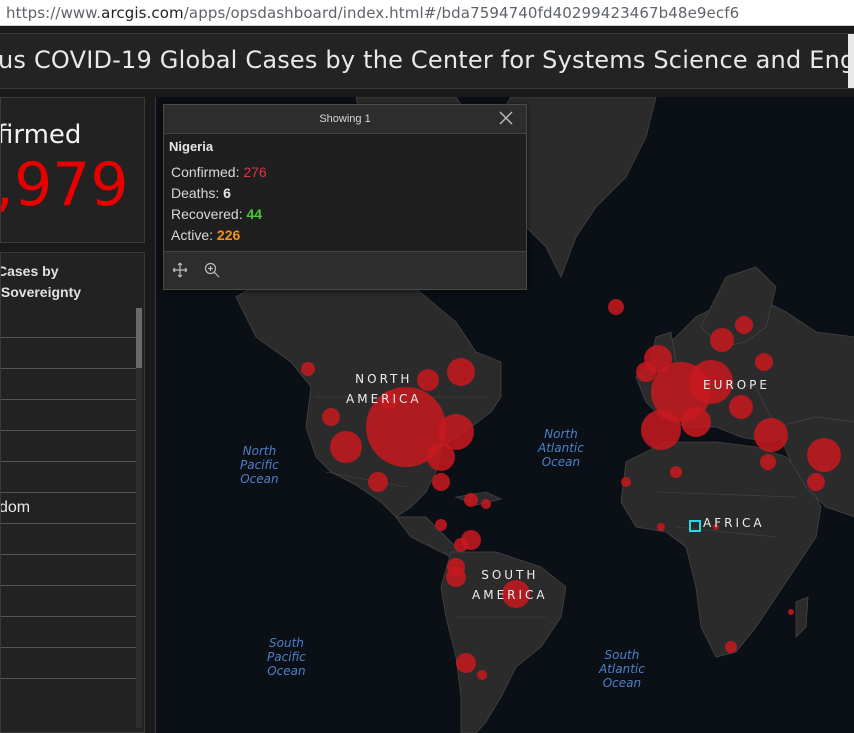  Describe the element at coordinates (428, 537) in the screenshot. I see `land-central-america` at that location.